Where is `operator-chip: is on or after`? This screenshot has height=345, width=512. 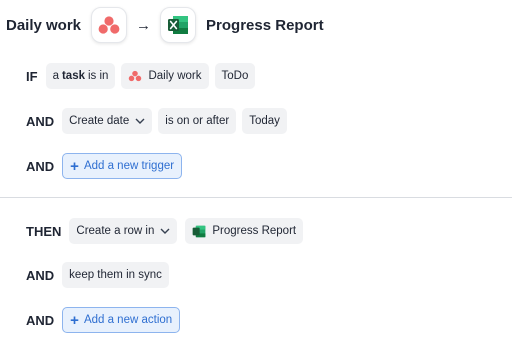 operator-chip: is on or after is located at coordinates (197, 121).